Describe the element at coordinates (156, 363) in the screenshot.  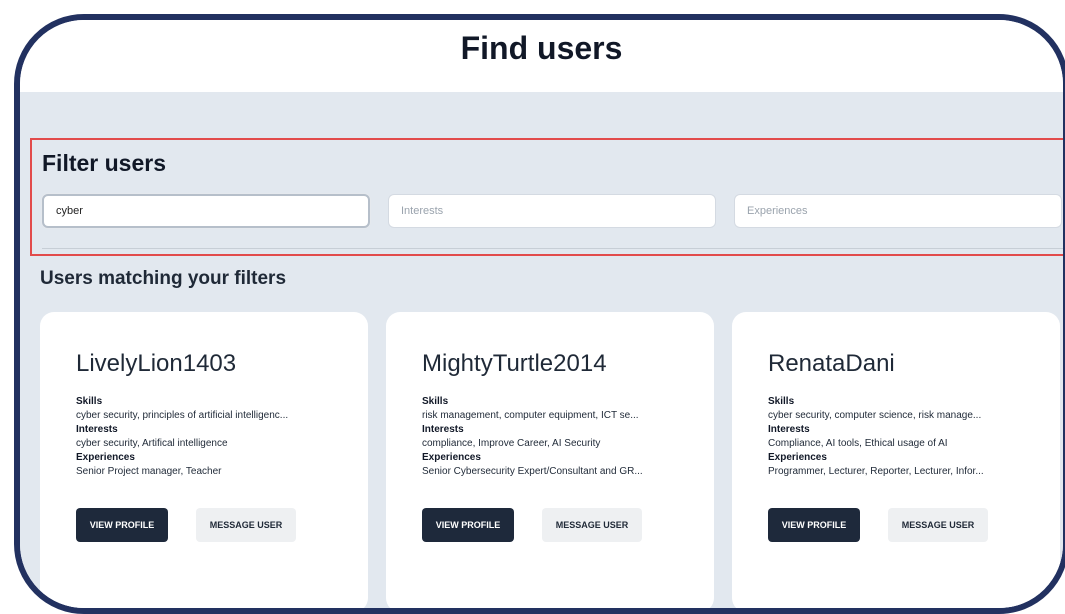
I see `user-name: LivelyLion1403` at that location.